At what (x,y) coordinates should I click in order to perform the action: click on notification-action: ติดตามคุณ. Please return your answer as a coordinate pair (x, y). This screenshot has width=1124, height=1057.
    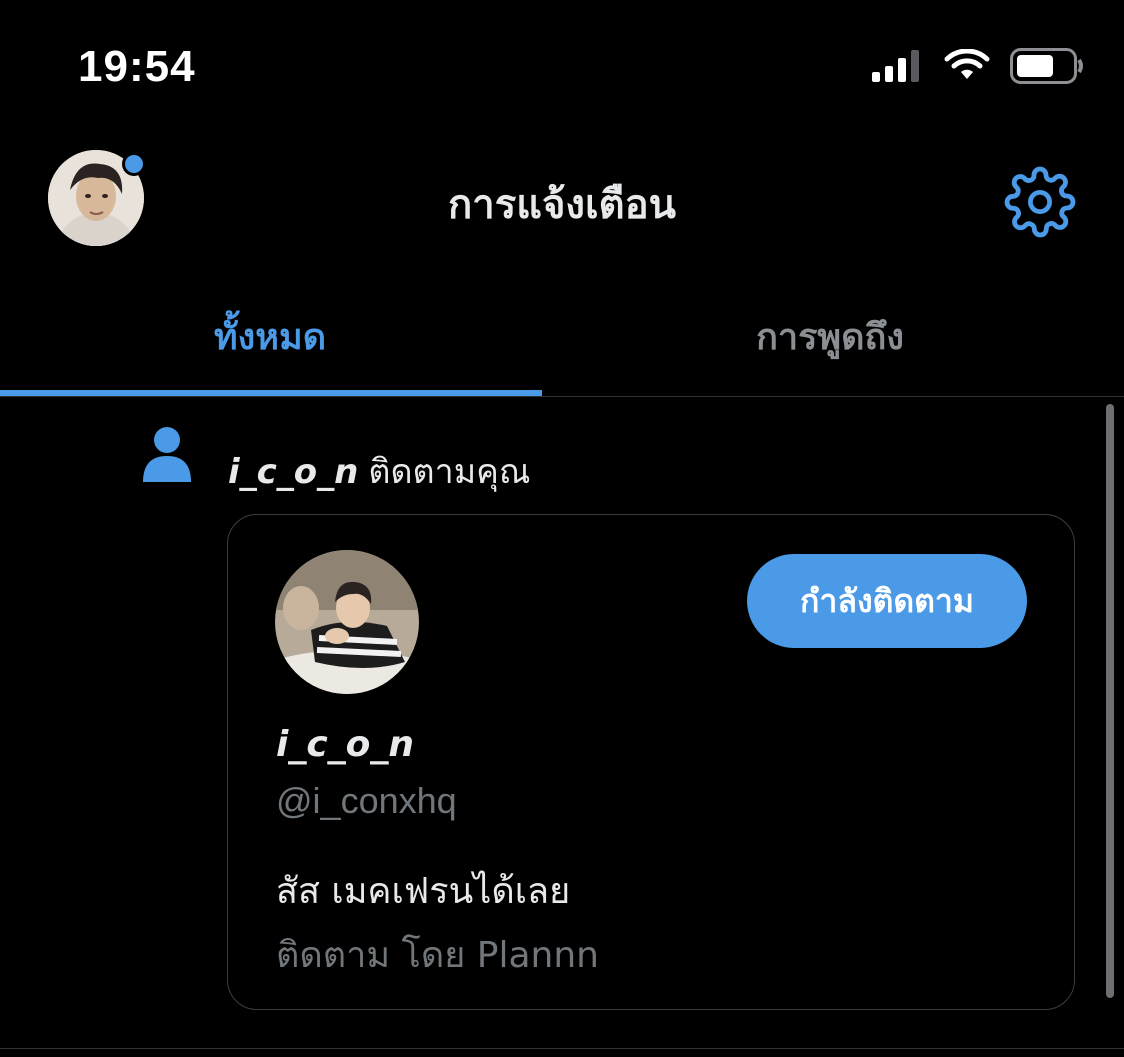
    Looking at the image, I should click on (449, 472).